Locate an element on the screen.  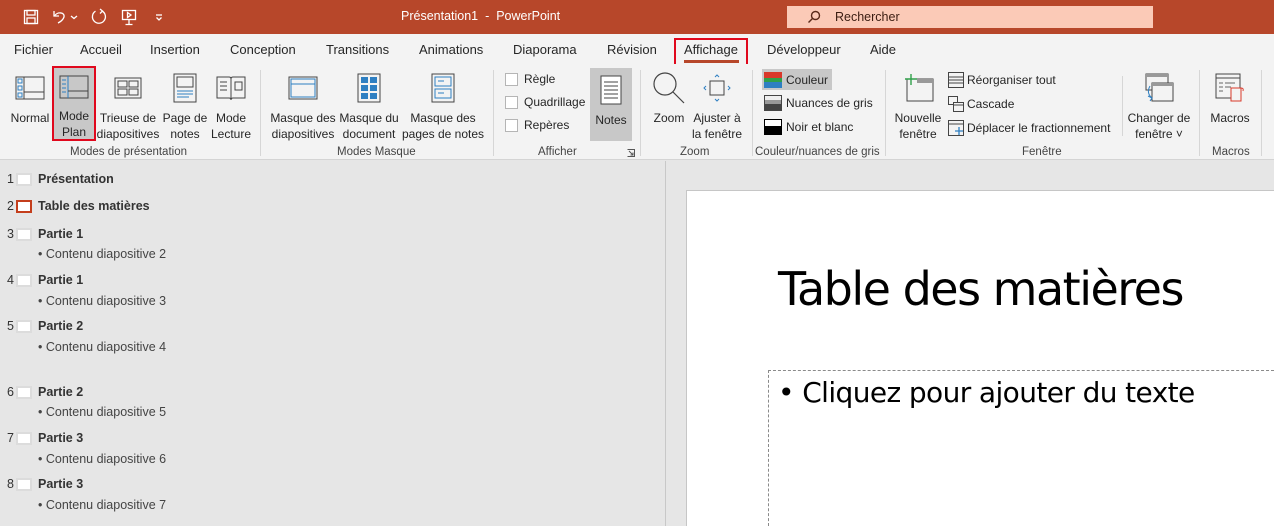
guides-checkbox: Repères is located at coordinates (537, 125).